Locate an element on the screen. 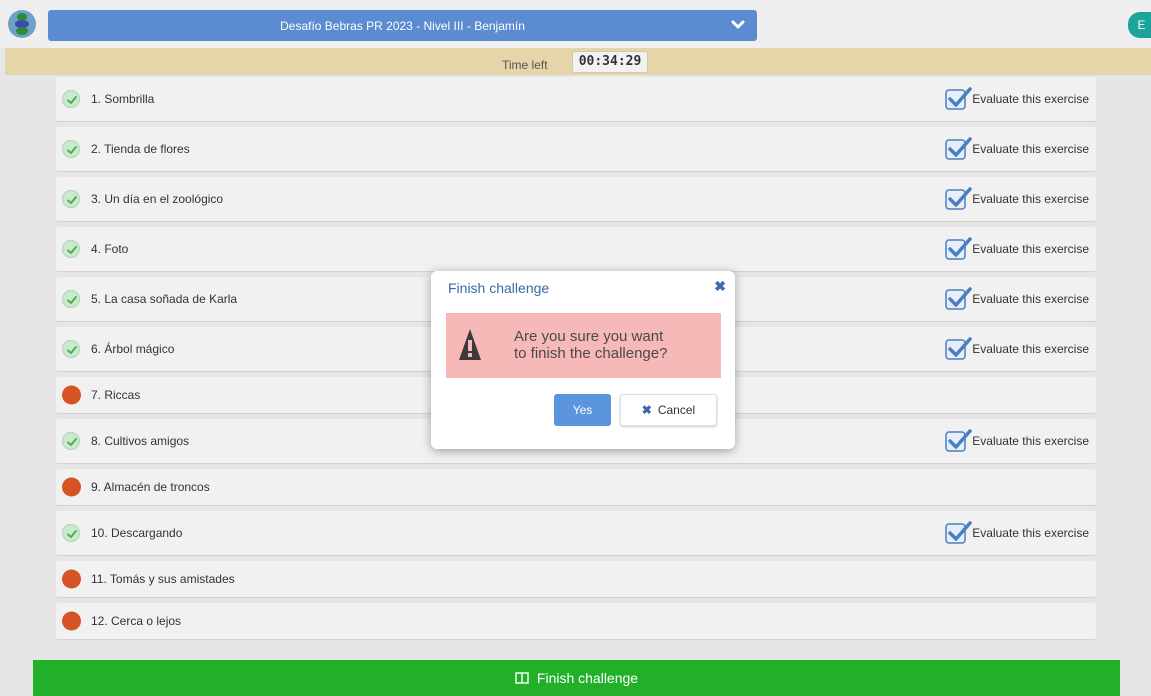 Image resolution: width=1151 pixels, height=696 pixels. task-name: 8. Cultivos amigos is located at coordinates (140, 441).